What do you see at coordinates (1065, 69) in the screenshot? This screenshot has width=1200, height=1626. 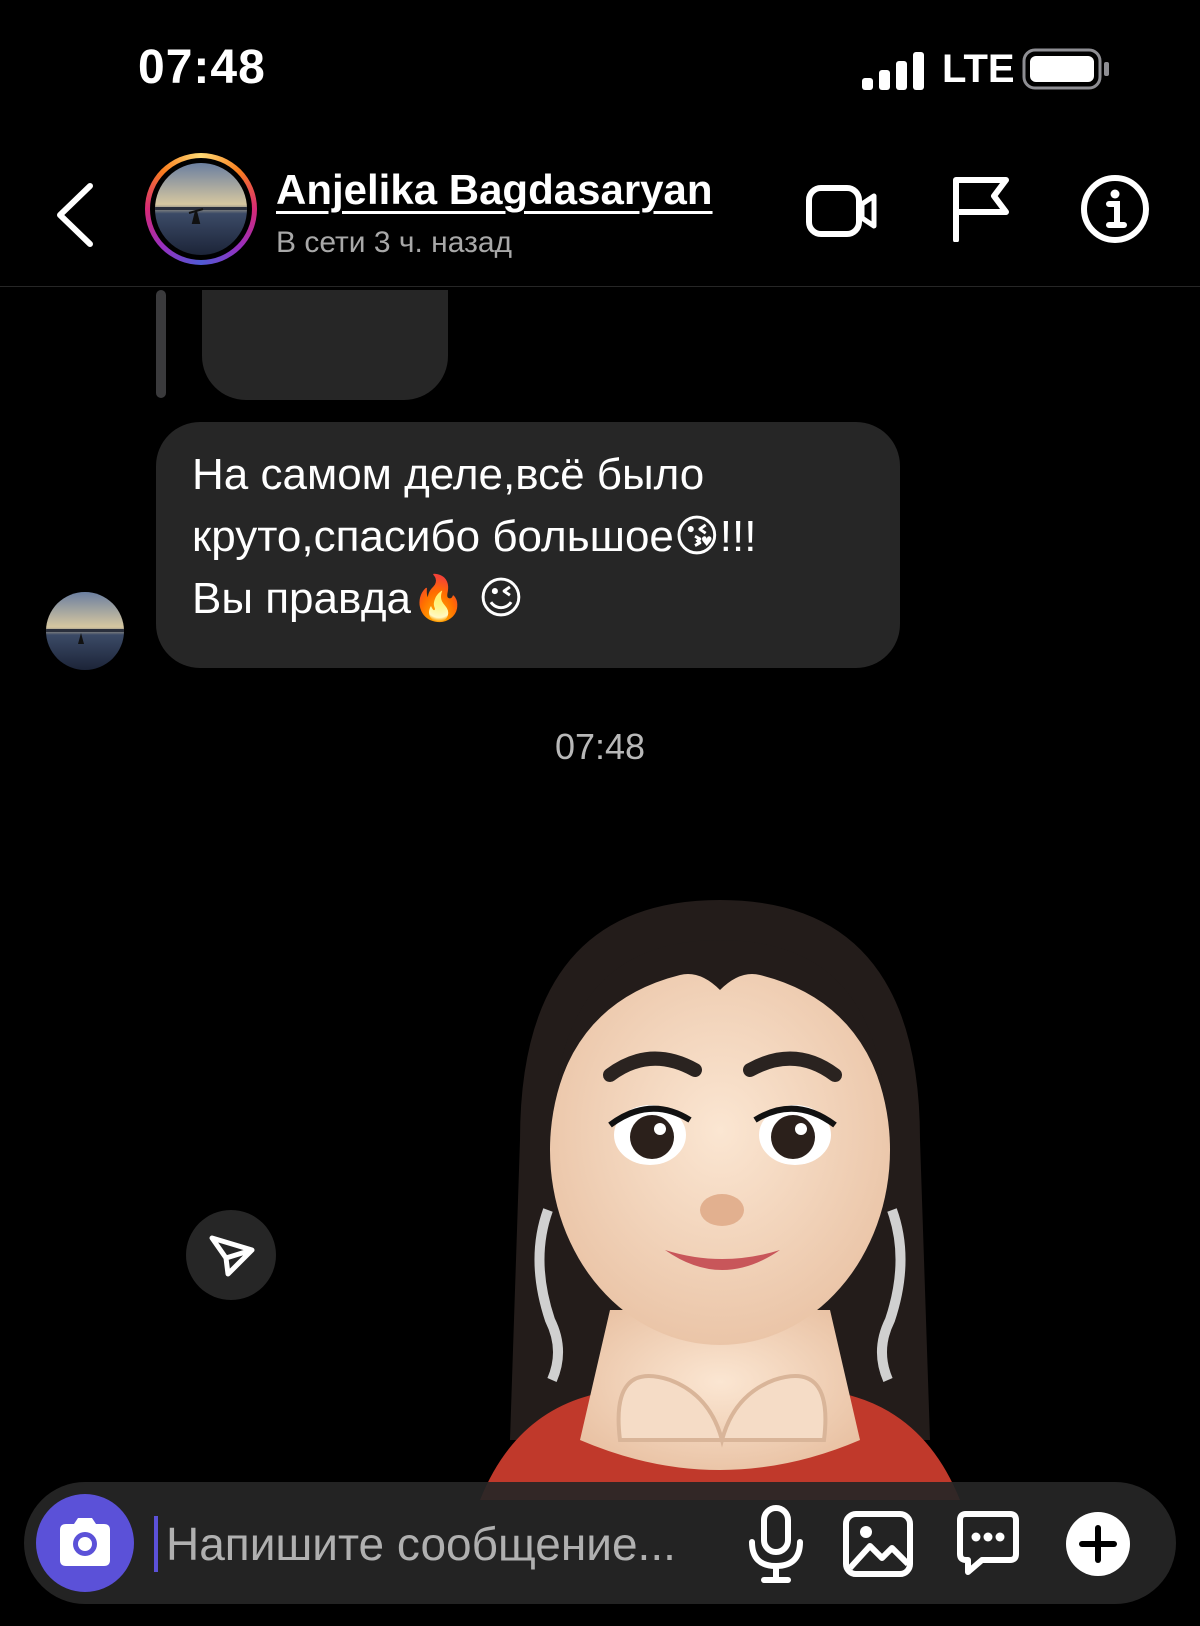 I see `battery-icon` at bounding box center [1065, 69].